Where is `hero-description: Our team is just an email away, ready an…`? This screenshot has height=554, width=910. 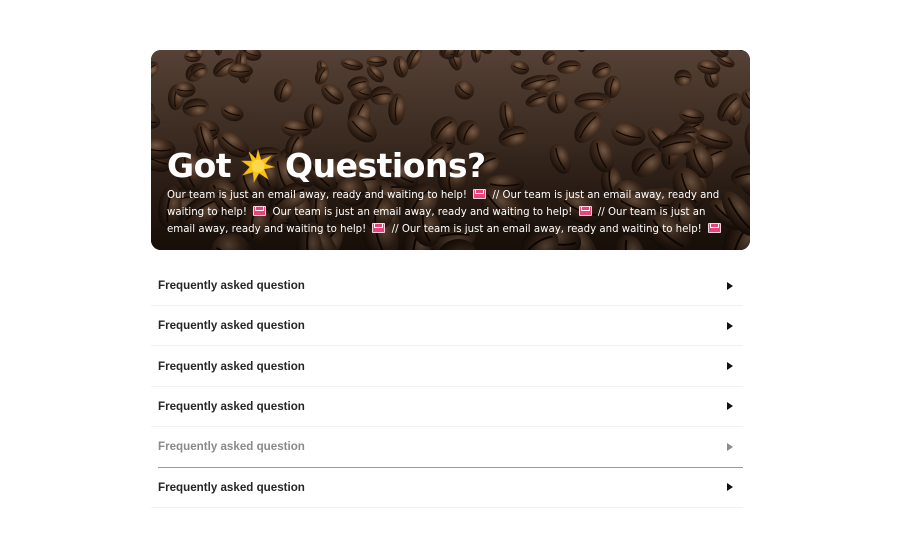
hero-description: Our team is just an email away, ready an… is located at coordinates (449, 212).